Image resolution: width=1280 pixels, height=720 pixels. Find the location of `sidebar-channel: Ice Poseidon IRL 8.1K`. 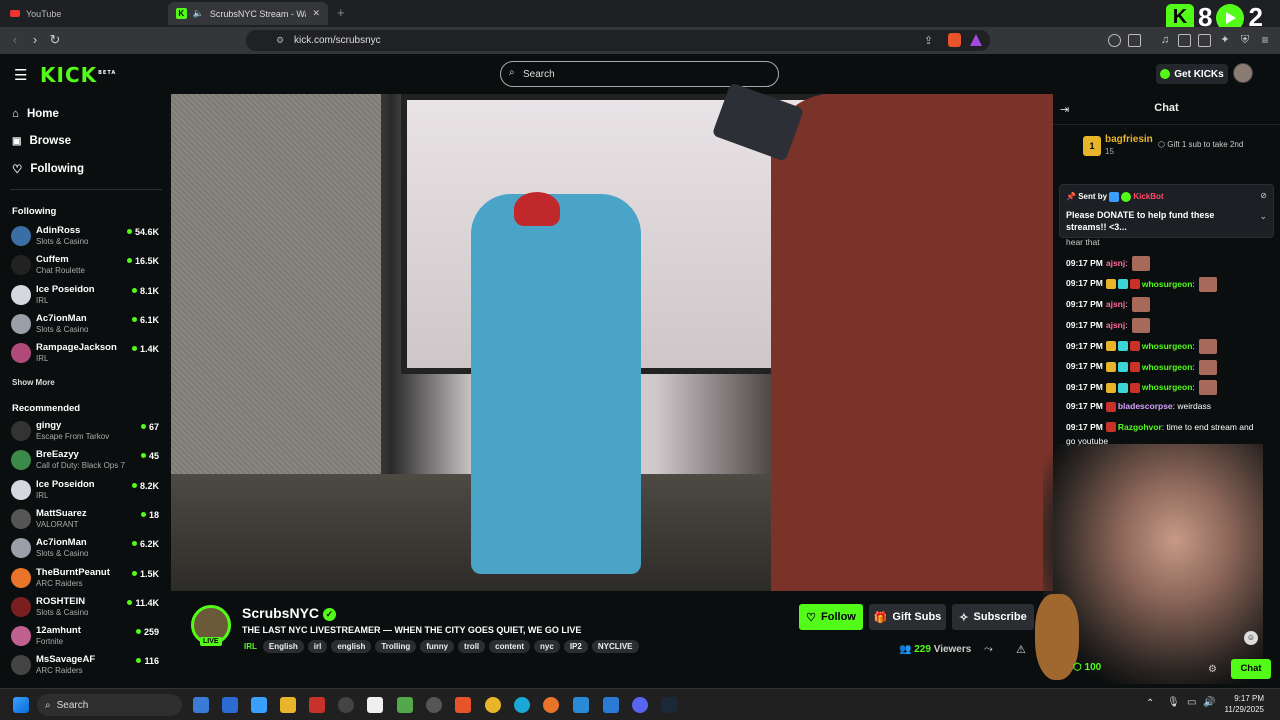

sidebar-channel: Ice Poseidon IRL 8.1K is located at coordinates (86, 295).